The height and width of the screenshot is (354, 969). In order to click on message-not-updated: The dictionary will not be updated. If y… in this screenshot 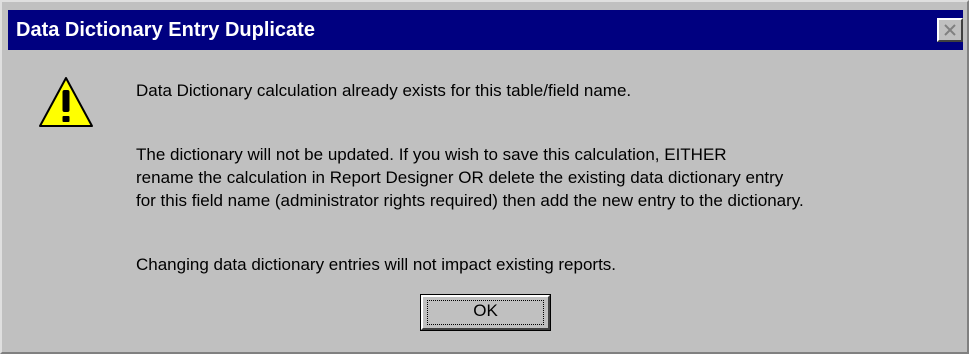, I will do `click(431, 154)`.